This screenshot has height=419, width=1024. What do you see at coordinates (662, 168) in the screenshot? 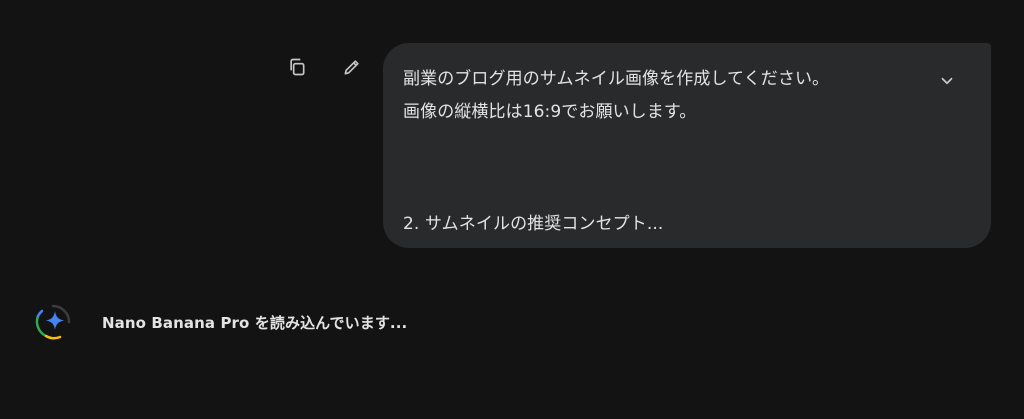
I see `message-gap` at bounding box center [662, 168].